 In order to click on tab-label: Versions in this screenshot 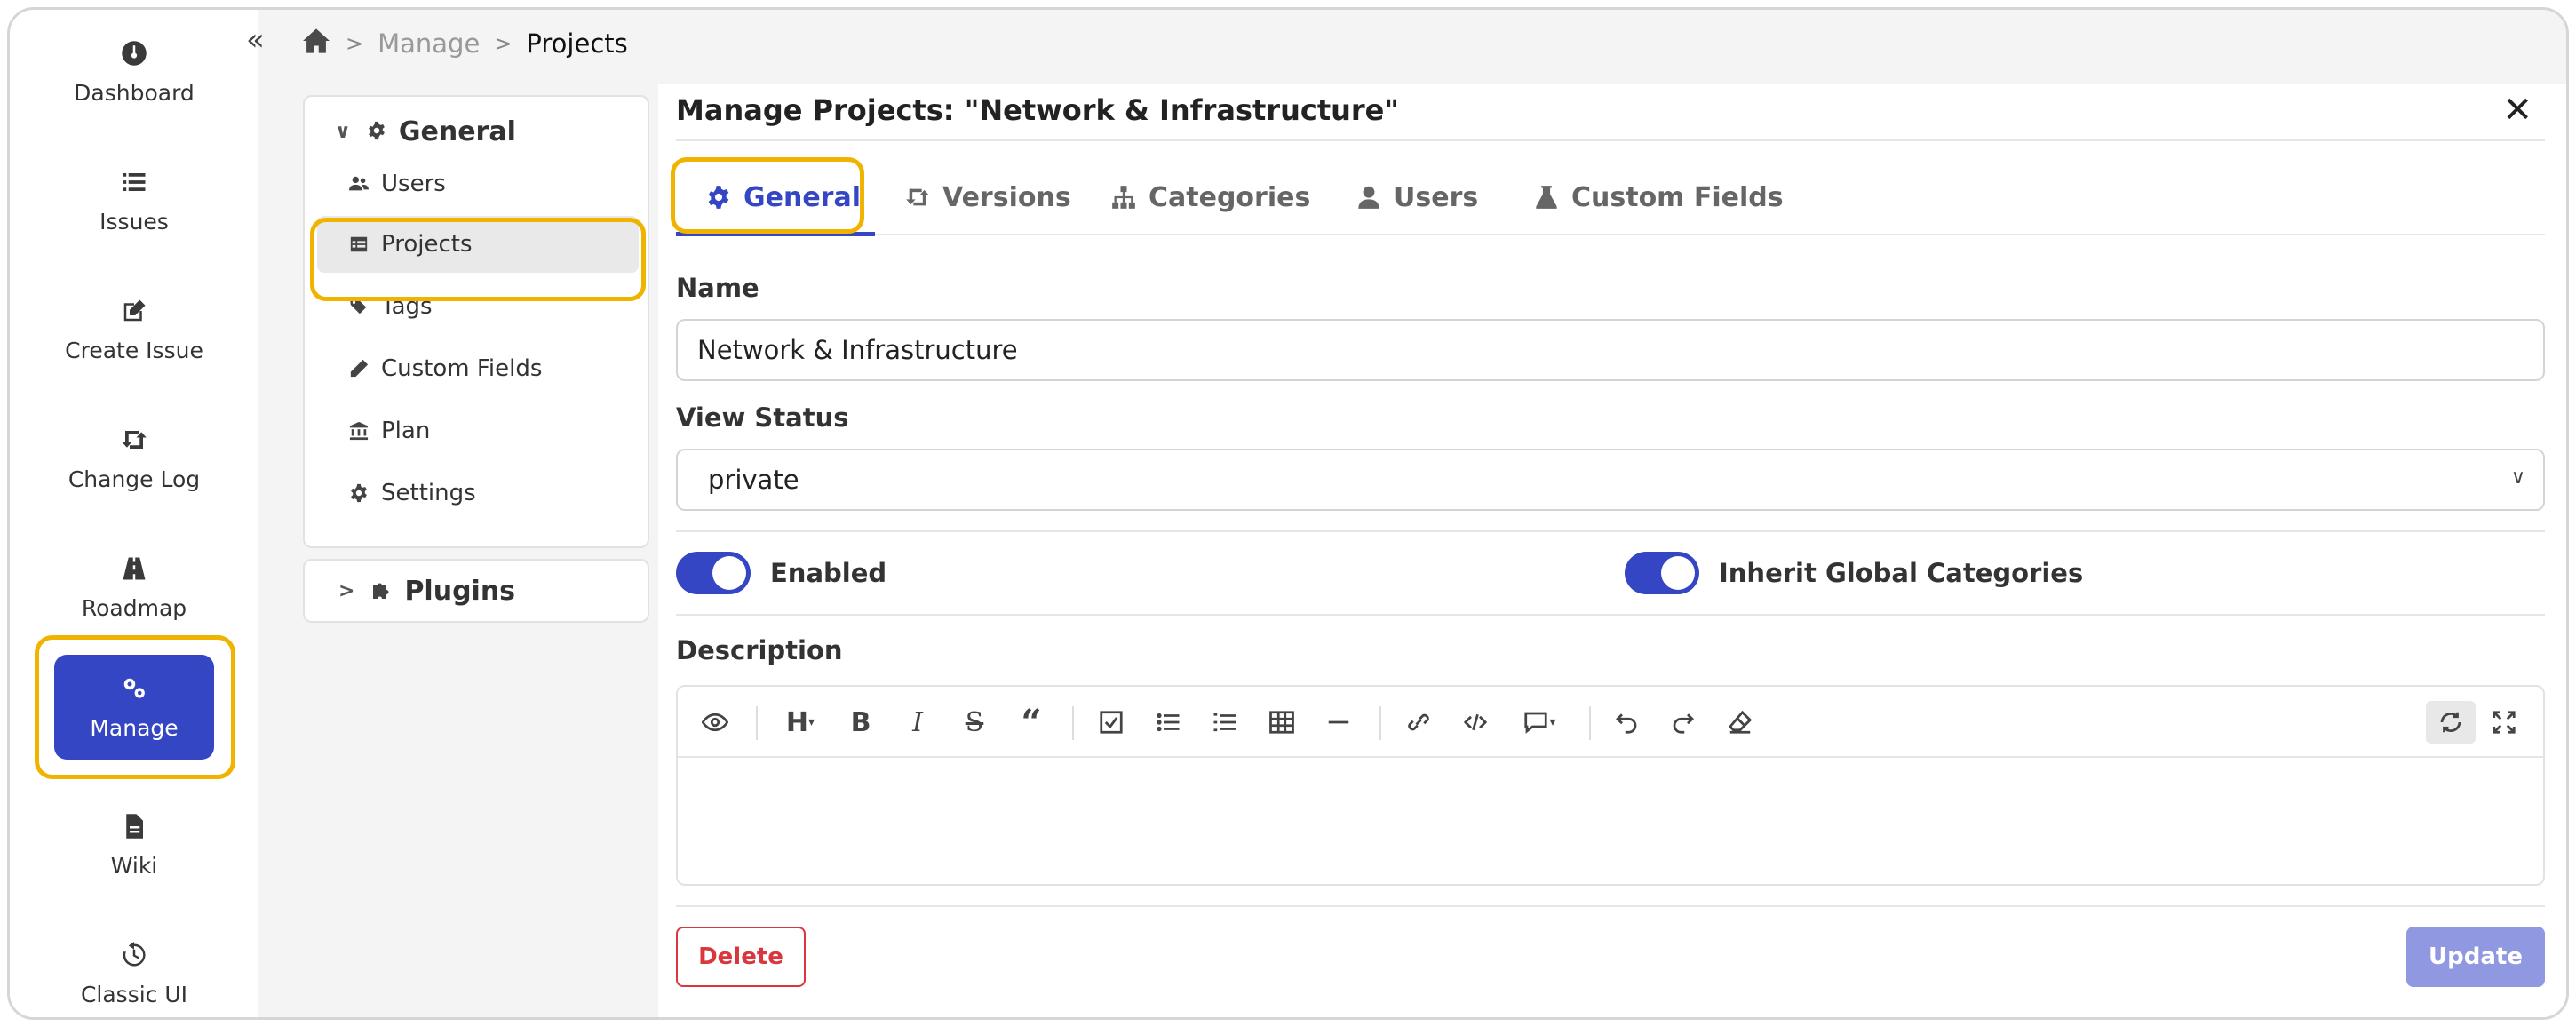, I will do `click(1006, 197)`.